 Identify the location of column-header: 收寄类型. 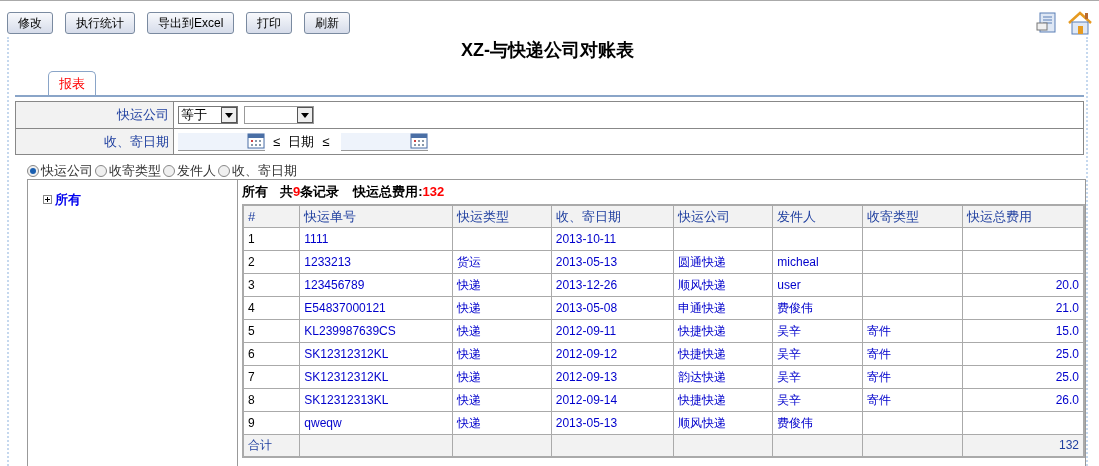
(912, 216).